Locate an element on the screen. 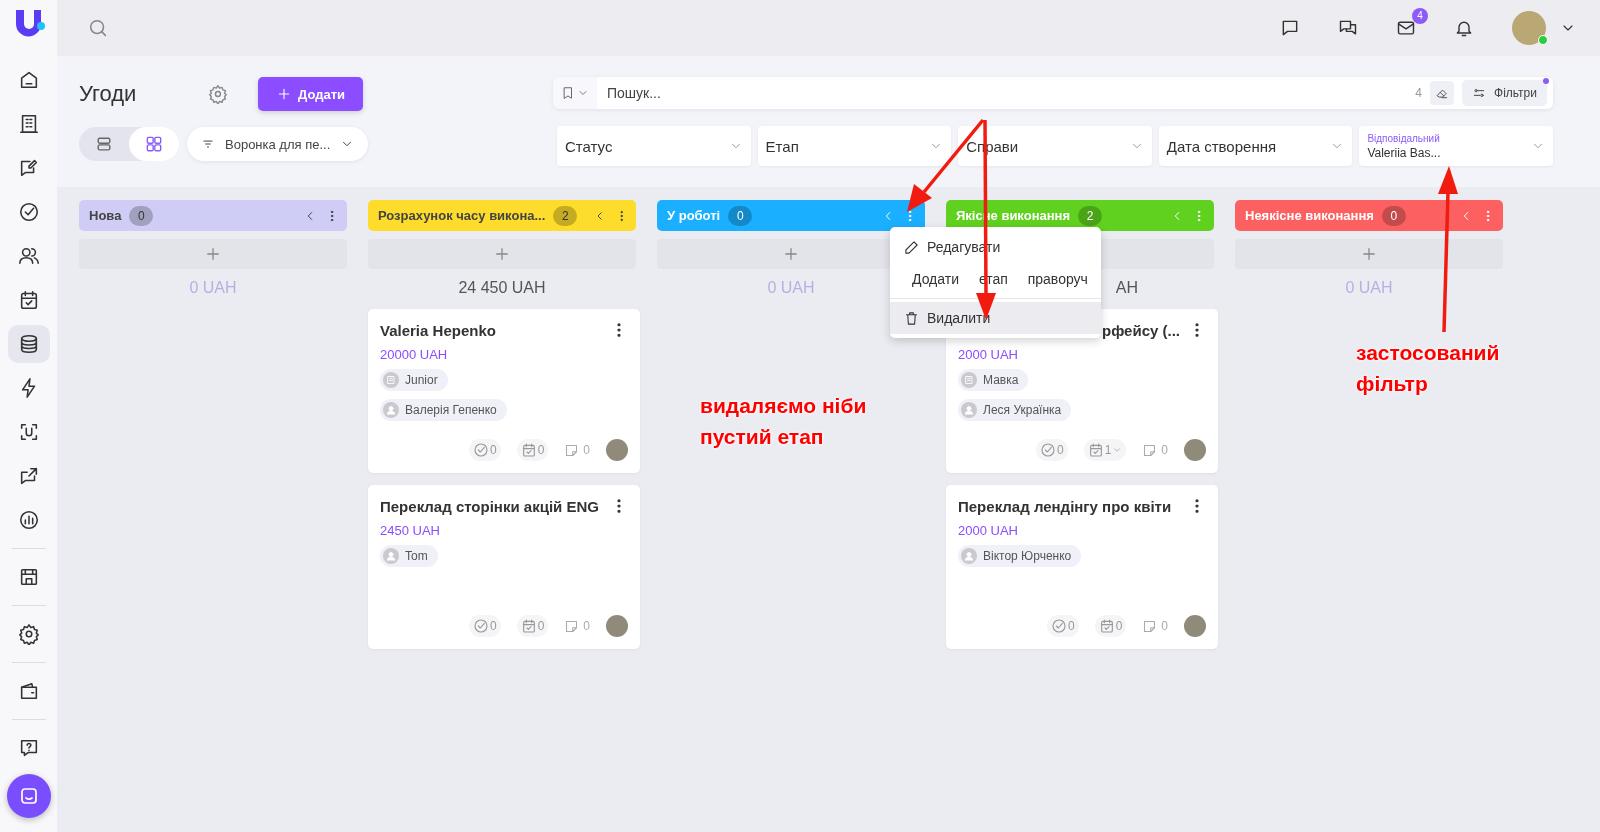 Image resolution: width=1600 pixels, height=832 pixels. search-field: Пошук... 4 Фільтри is located at coordinates (1075, 93).